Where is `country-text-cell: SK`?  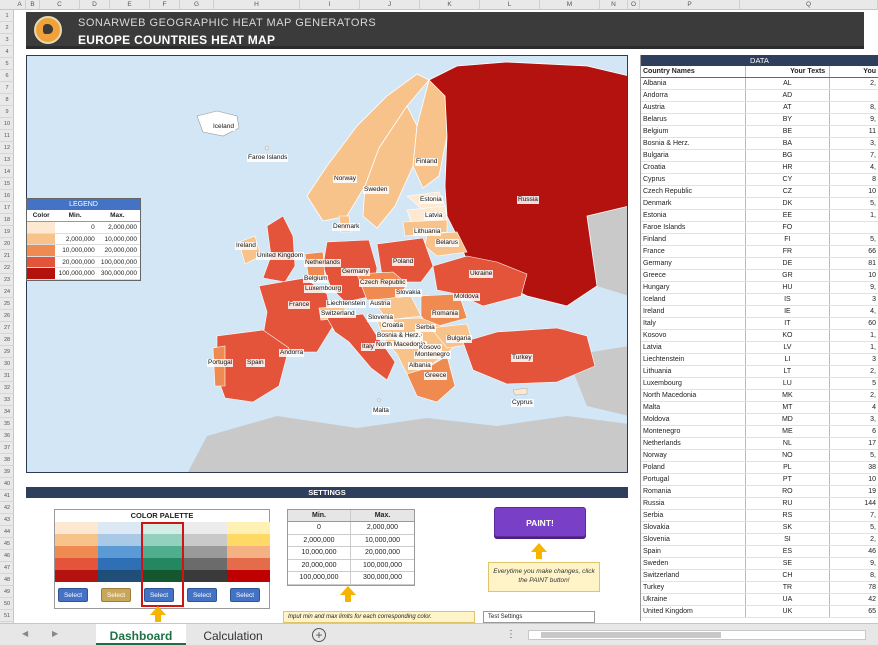
country-text-cell: SK is located at coordinates (788, 527).